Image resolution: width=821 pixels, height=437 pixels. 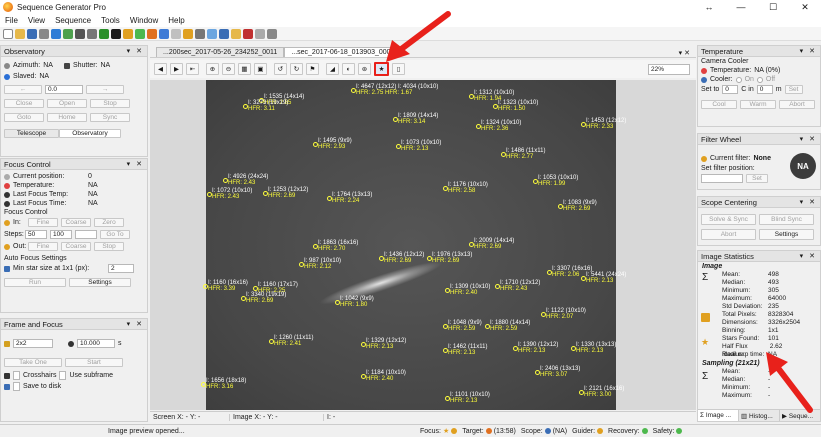 I want to click on binning-select: 2x2, so click(x=33, y=343).